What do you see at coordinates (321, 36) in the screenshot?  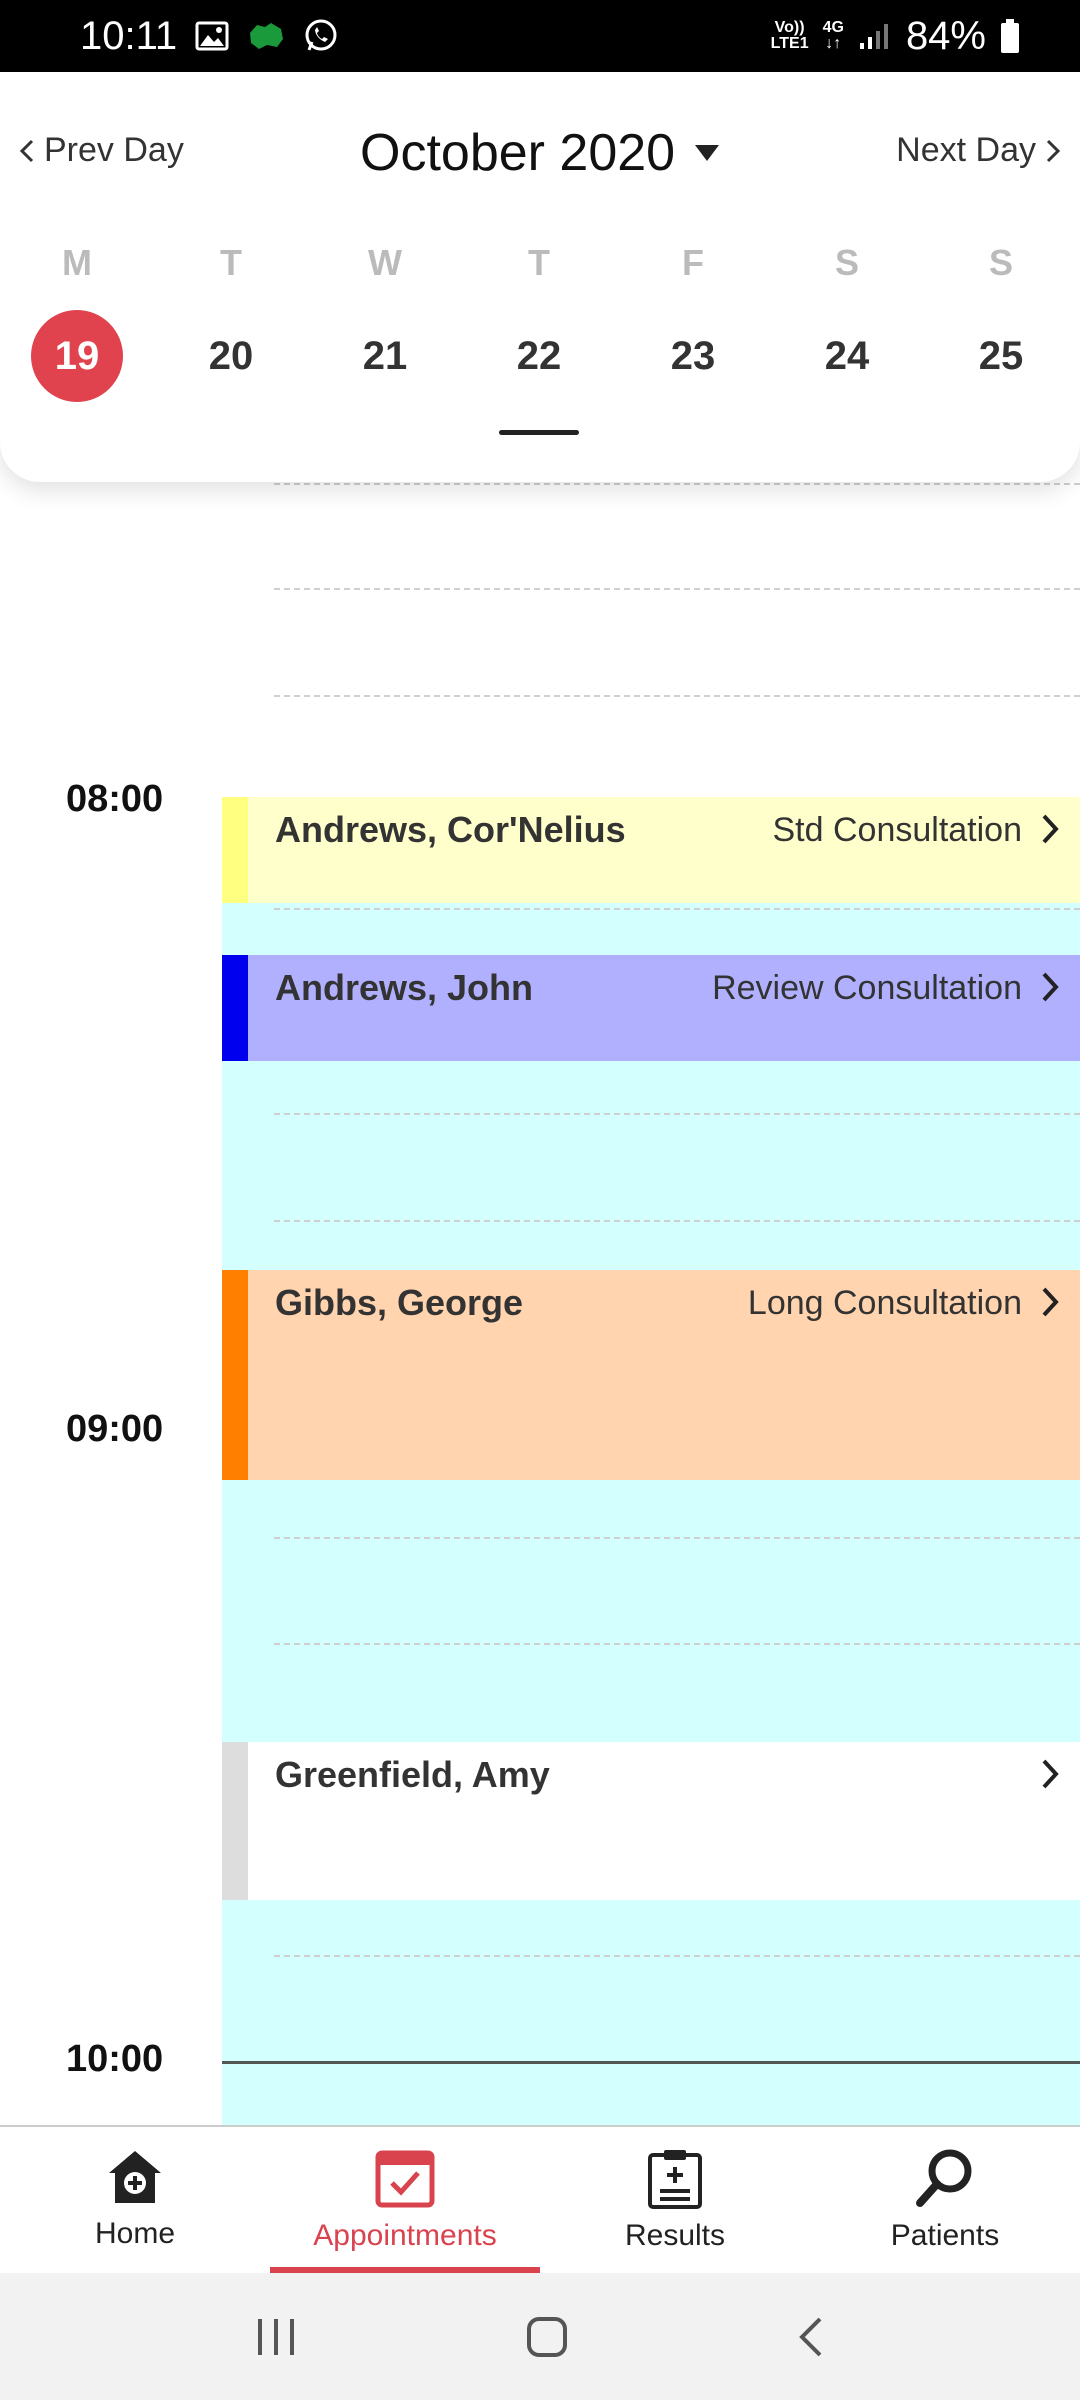 I see `whatsapp-icon` at bounding box center [321, 36].